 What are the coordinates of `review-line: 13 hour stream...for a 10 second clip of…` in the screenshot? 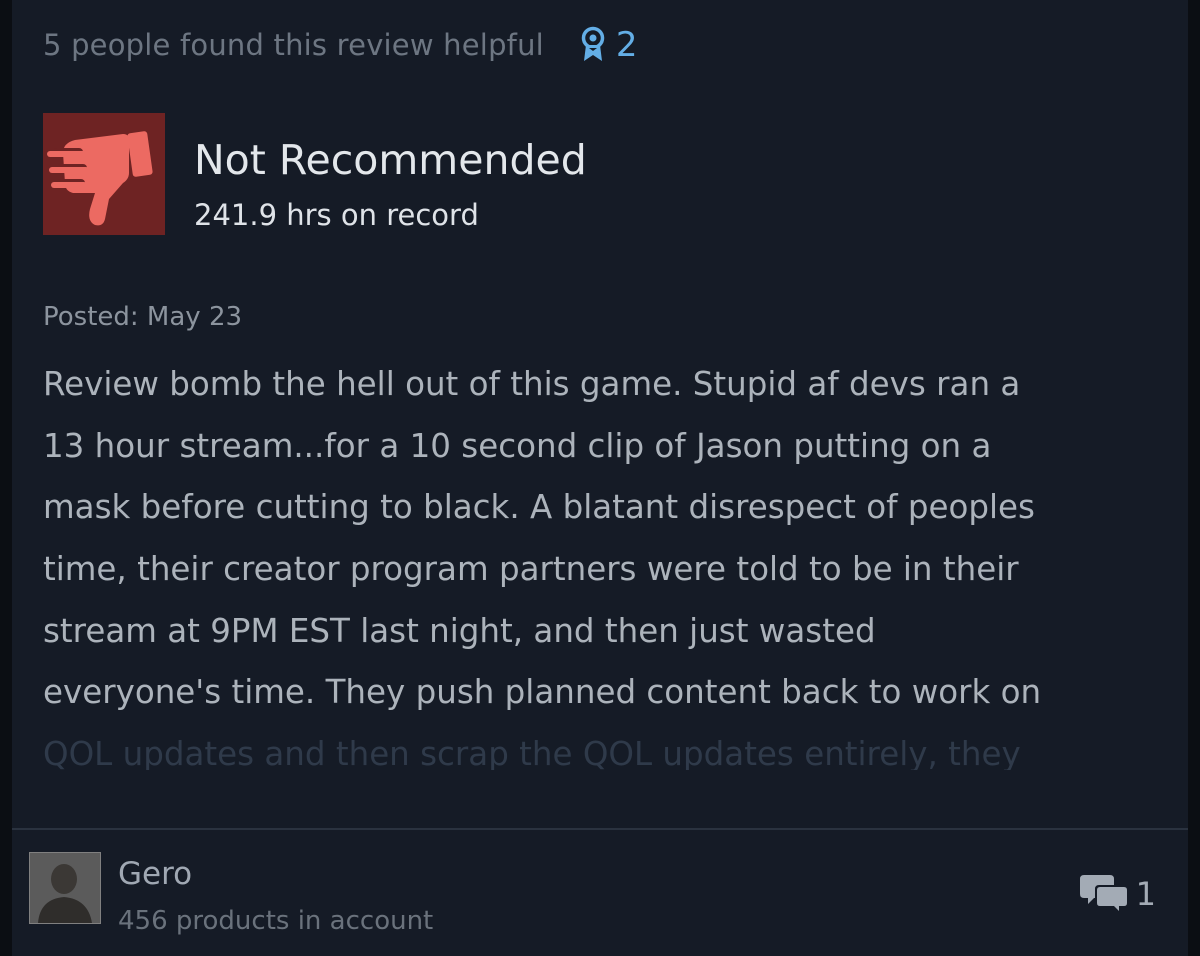 It's located at (517, 445).